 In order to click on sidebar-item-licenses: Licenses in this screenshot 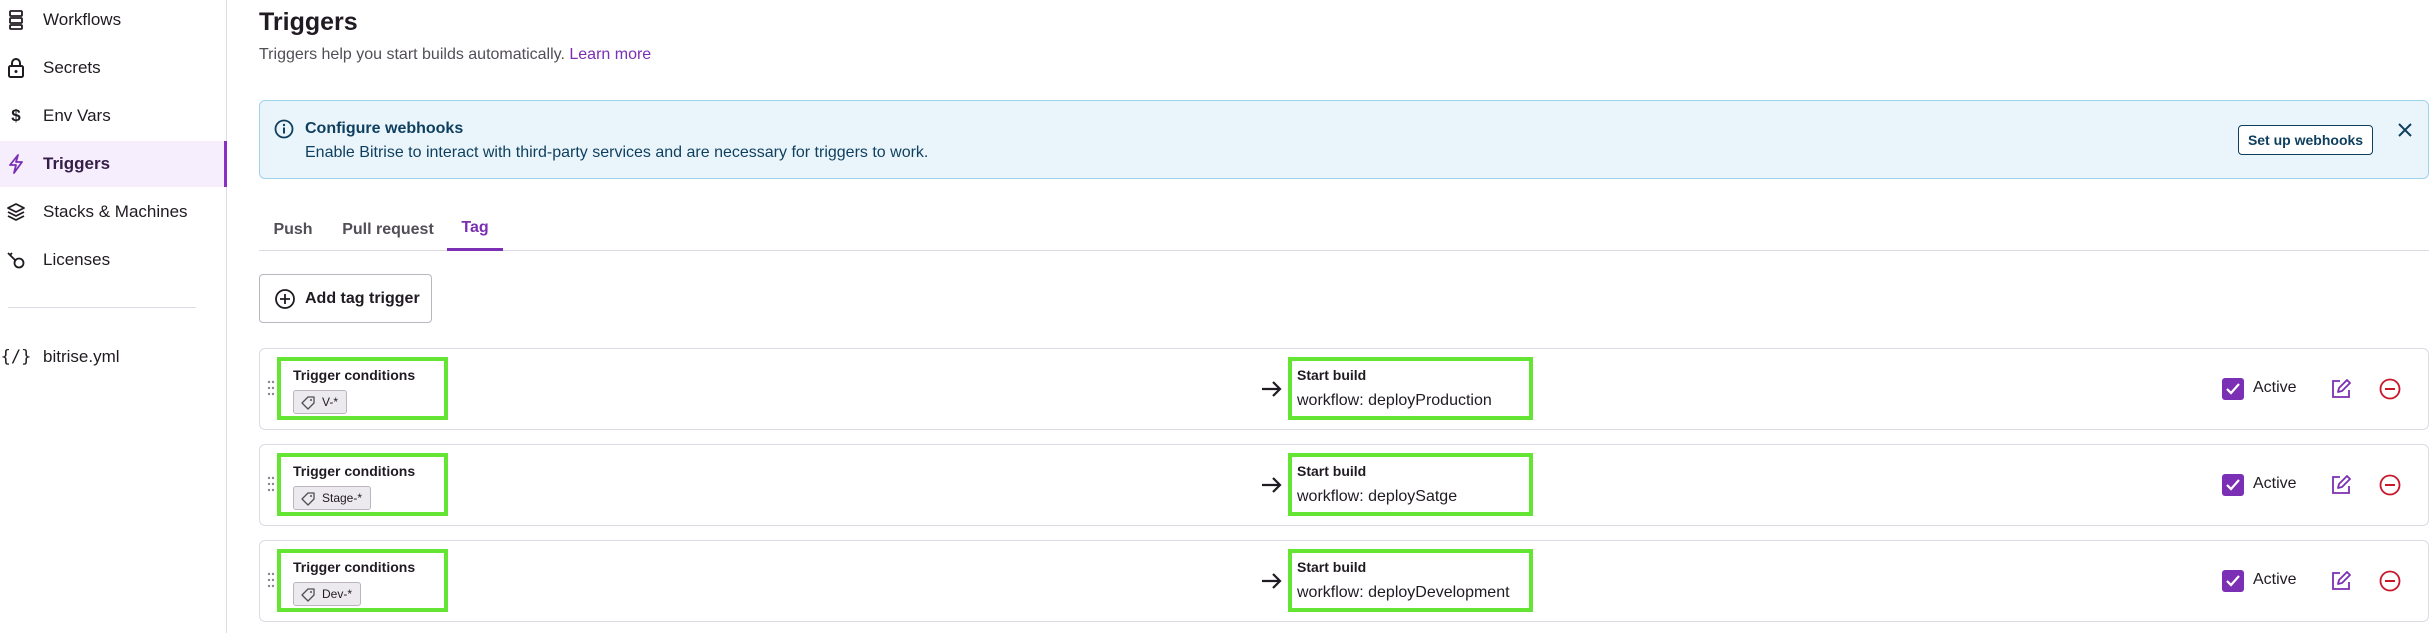, I will do `click(113, 260)`.